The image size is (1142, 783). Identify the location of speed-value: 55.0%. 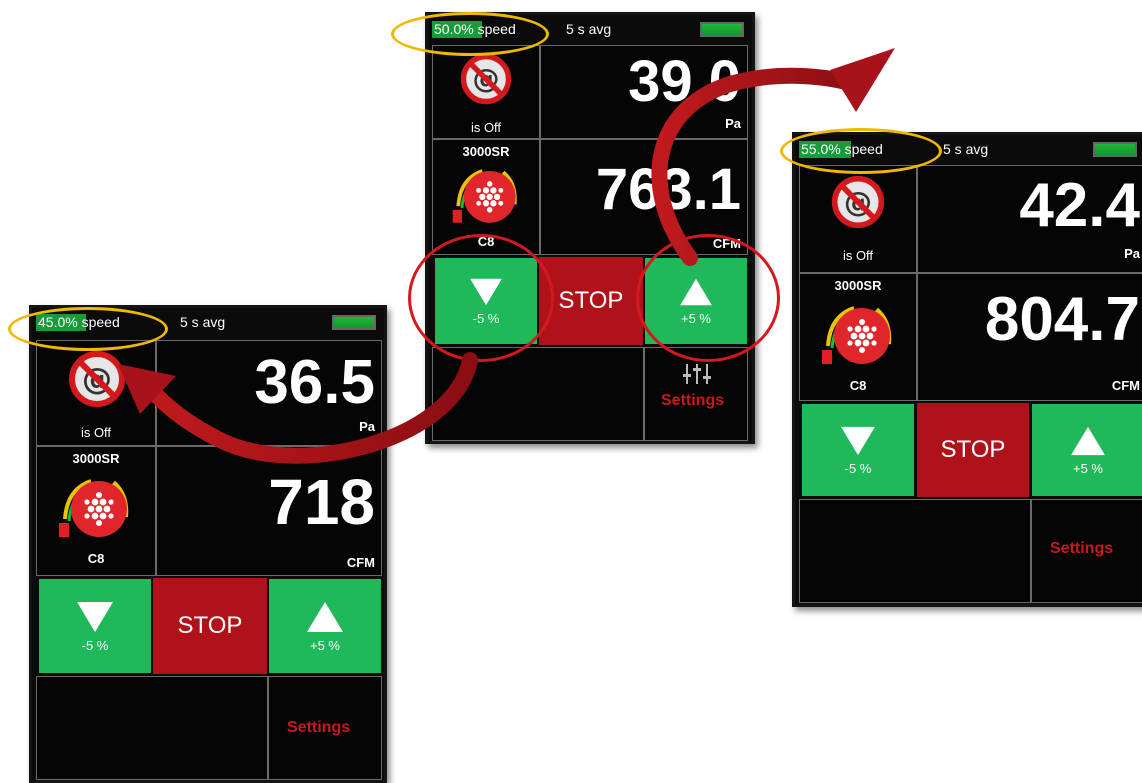
(821, 149).